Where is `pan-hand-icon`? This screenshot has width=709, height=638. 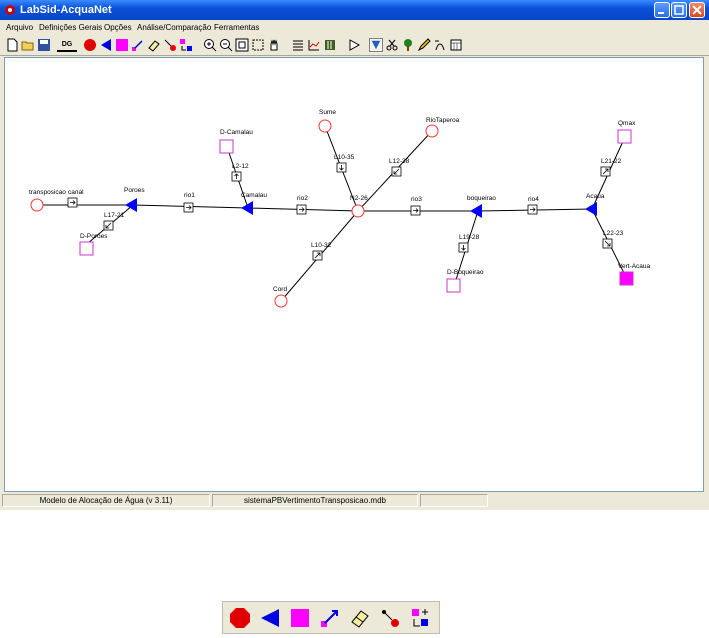
pan-hand-icon is located at coordinates (274, 45).